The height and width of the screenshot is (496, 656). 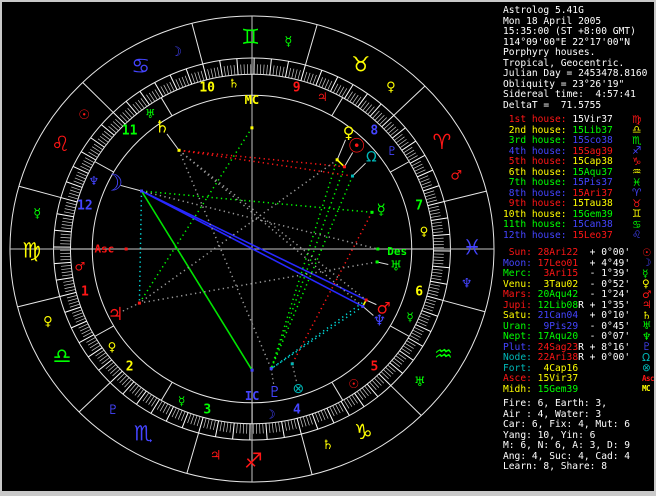 What do you see at coordinates (298, 389) in the screenshot?
I see `wheel-planet-fortune-icon: ⊗` at bounding box center [298, 389].